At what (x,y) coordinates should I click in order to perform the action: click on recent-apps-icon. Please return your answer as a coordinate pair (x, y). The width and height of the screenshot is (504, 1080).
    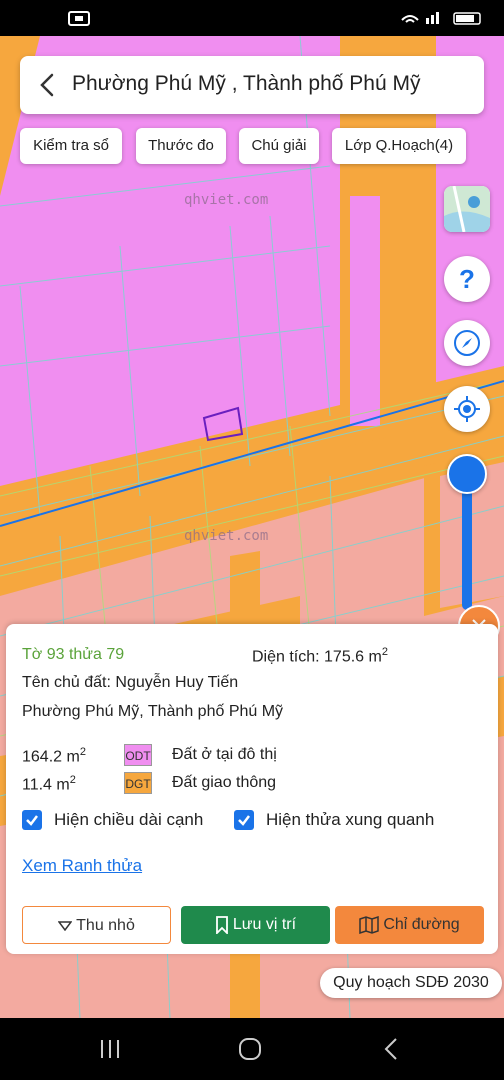
    Looking at the image, I should click on (110, 1049).